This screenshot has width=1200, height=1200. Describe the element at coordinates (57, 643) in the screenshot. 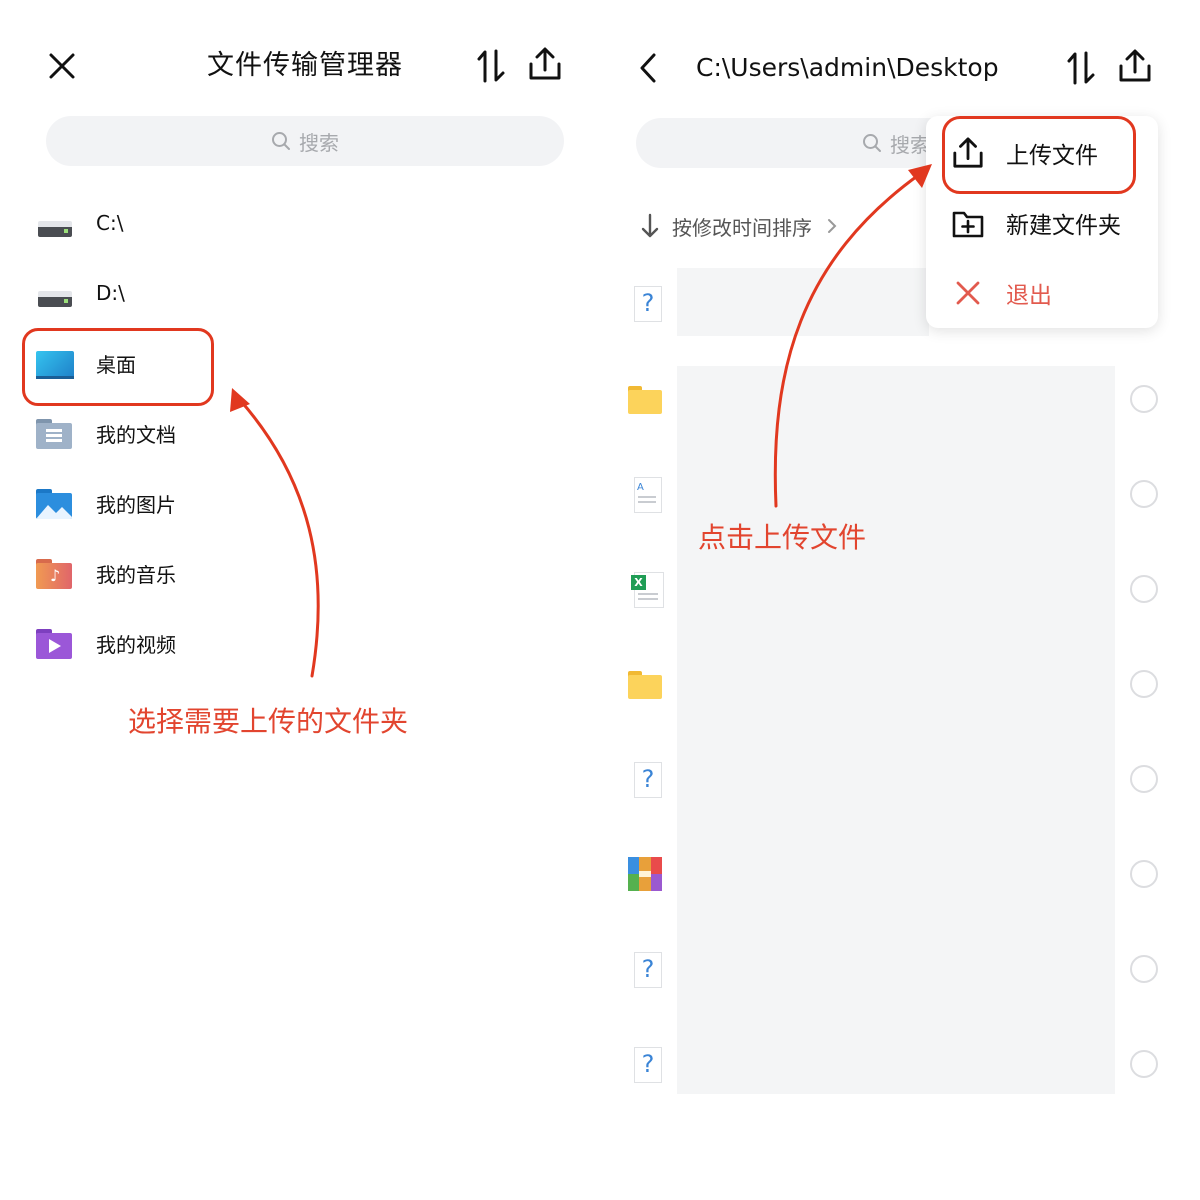

I see `videos-icon` at that location.